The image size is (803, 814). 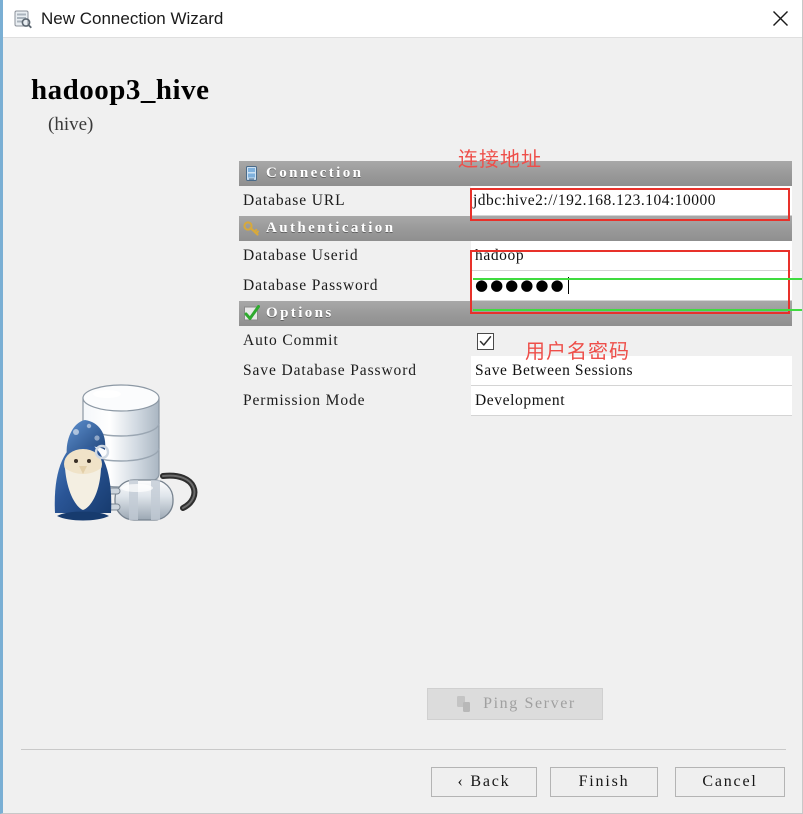 I want to click on field-row-database-password: Database Password ●●●●●●, so click(x=515, y=286).